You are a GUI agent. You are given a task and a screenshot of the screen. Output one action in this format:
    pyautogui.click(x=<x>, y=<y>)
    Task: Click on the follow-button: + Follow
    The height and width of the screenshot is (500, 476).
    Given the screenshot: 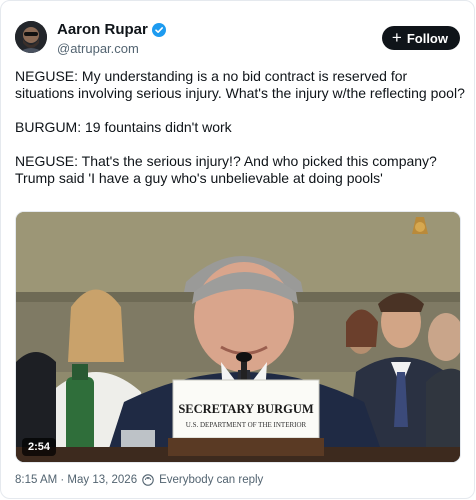 What is the action you would take?
    pyautogui.click(x=420, y=38)
    